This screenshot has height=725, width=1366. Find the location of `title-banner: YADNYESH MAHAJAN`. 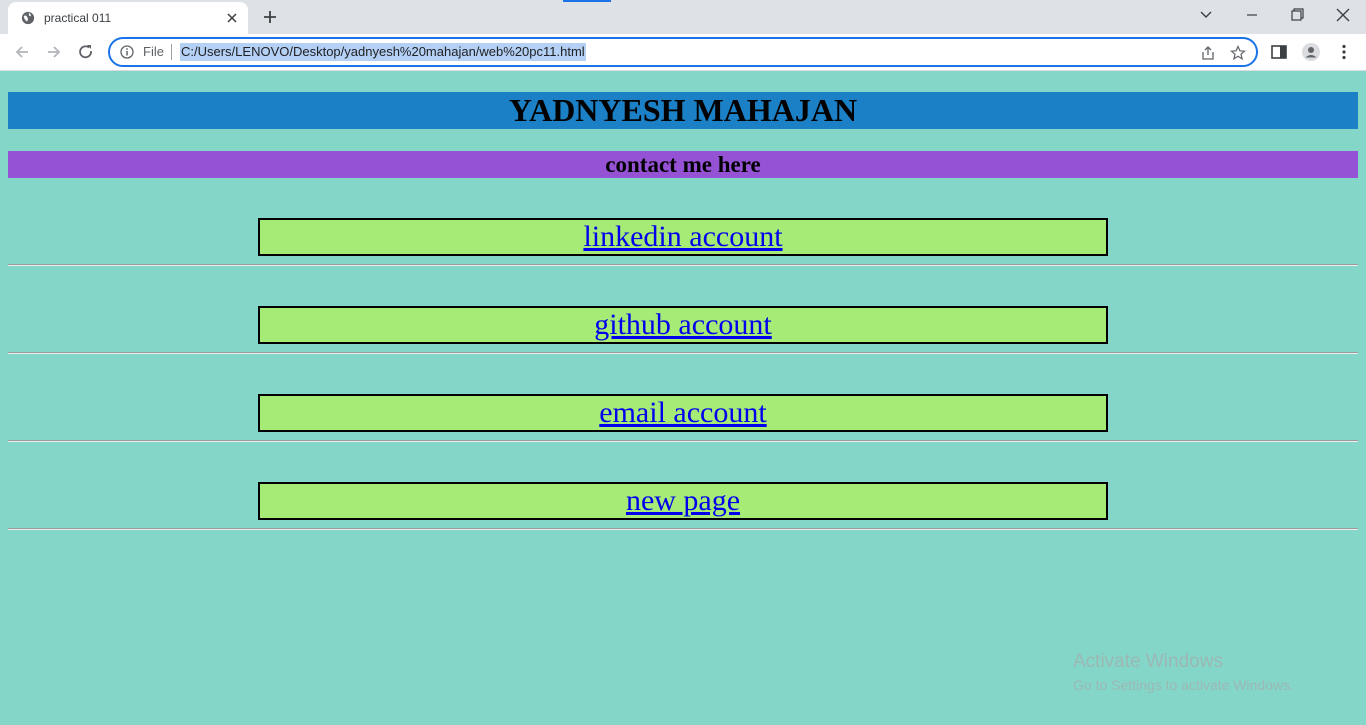

title-banner: YADNYESH MAHAJAN is located at coordinates (683, 110).